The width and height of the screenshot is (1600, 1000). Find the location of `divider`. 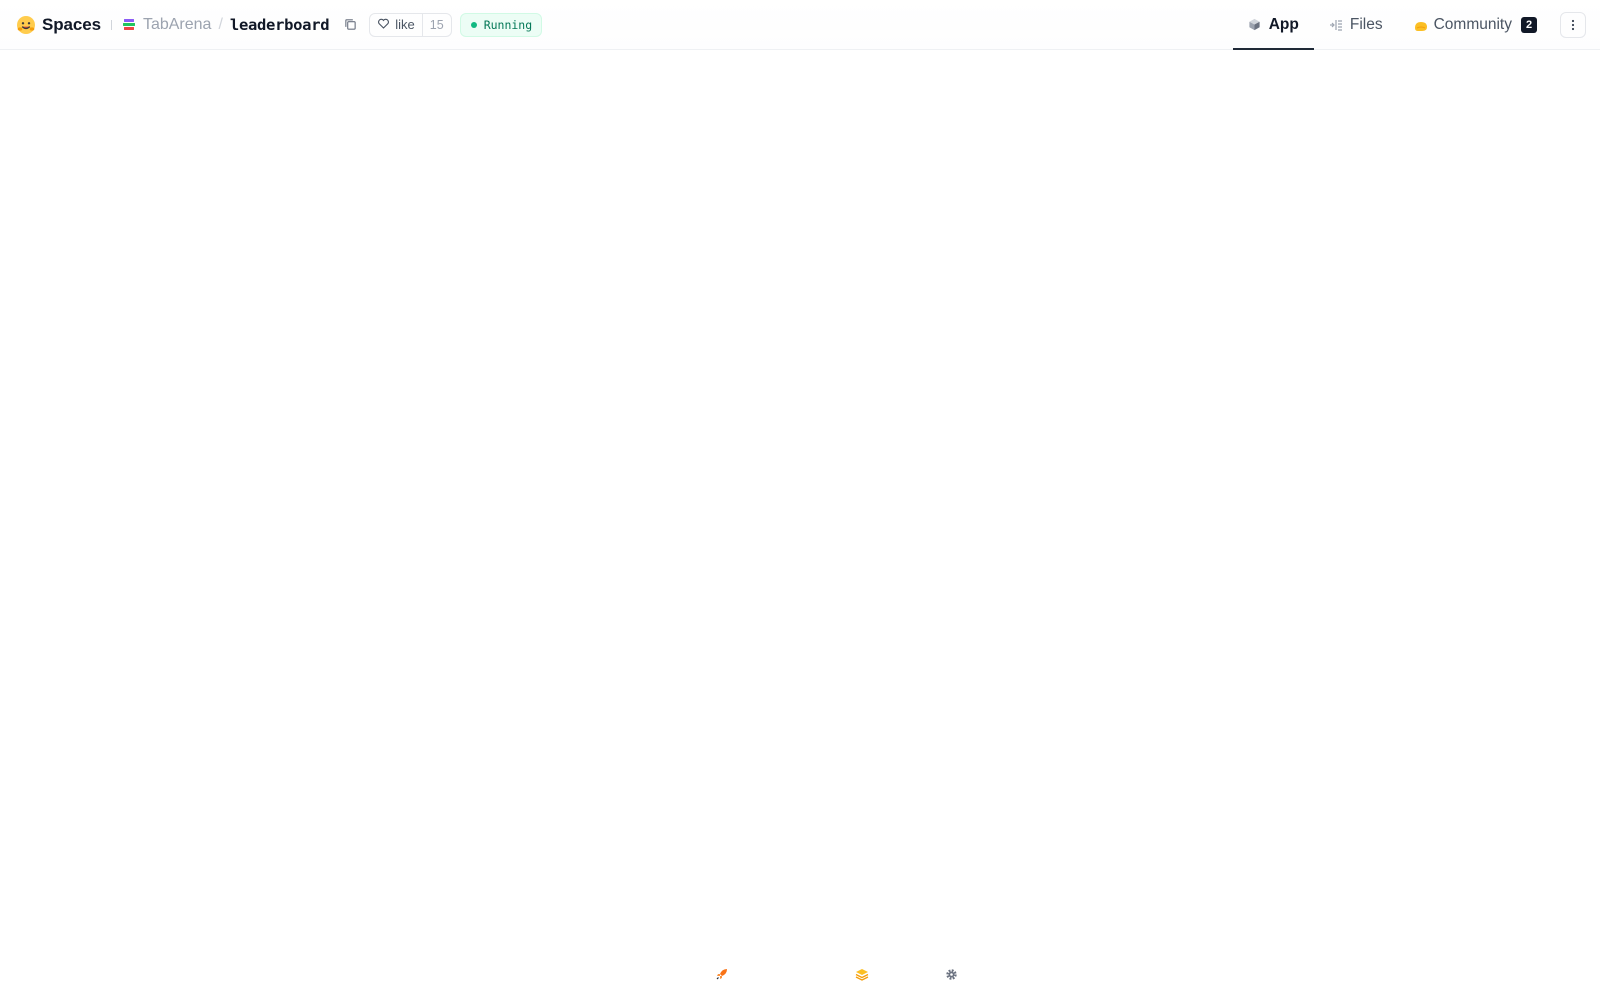

divider is located at coordinates (111, 24).